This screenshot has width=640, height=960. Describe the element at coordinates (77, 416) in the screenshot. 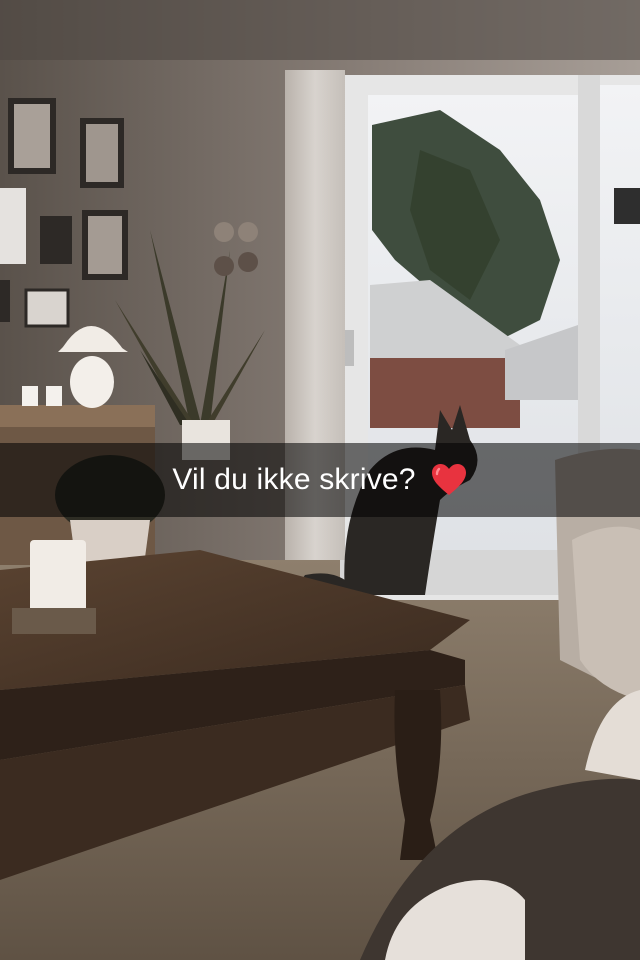

I see `sideboard-top` at that location.